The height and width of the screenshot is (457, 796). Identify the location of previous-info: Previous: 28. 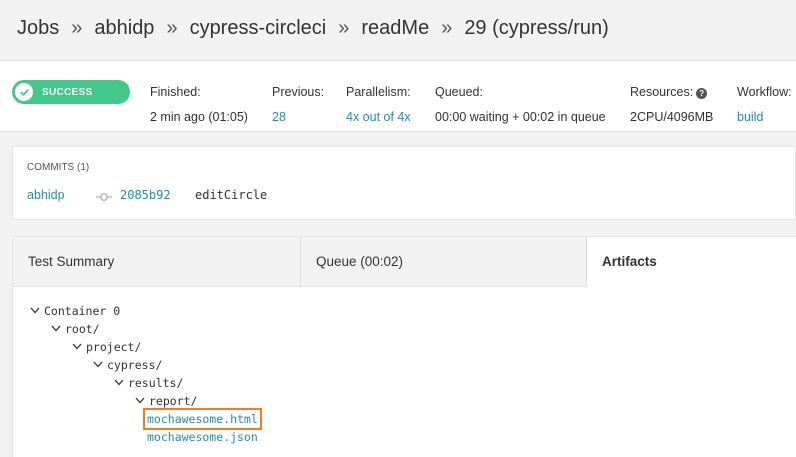
(298, 104).